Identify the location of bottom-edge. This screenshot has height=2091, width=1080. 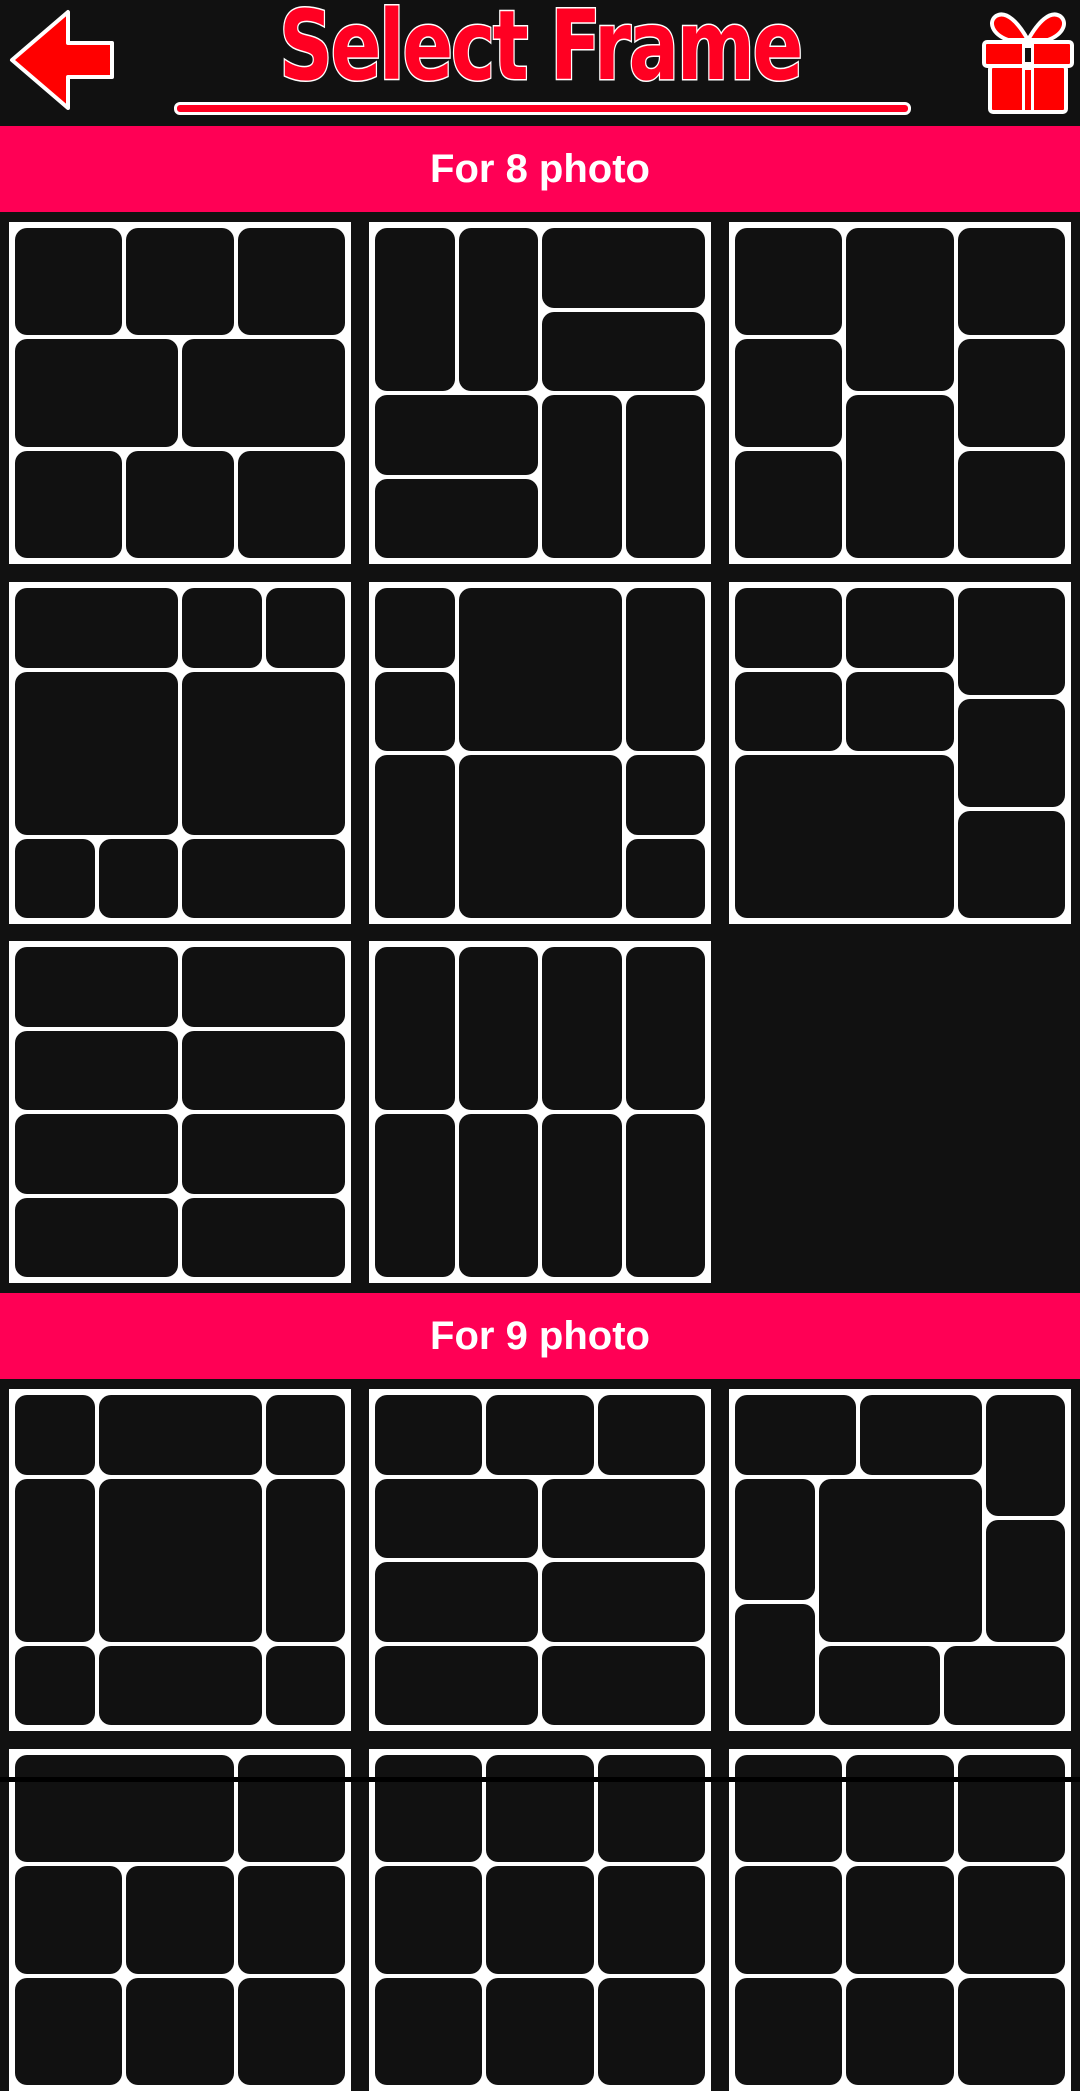
(540, 1779).